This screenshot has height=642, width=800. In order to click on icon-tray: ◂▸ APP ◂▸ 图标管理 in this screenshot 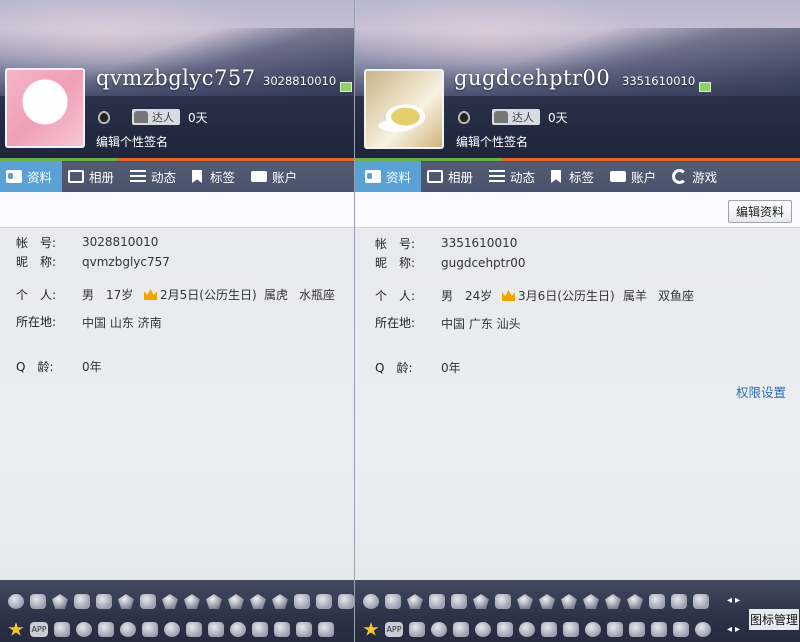, I will do `click(577, 611)`.